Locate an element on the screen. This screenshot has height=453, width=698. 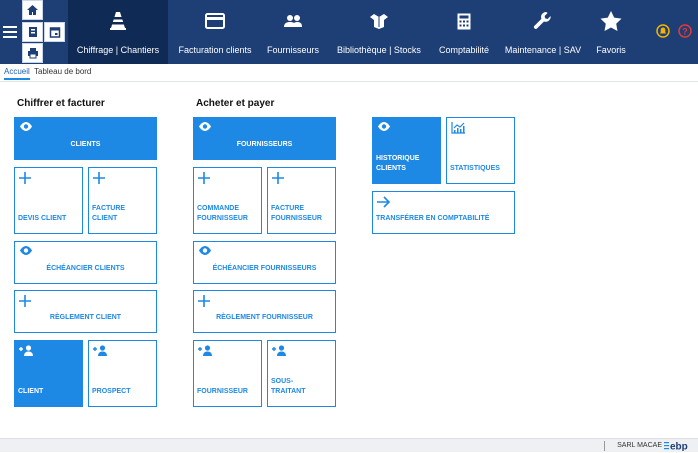
nav-maintenance-sav: Maintenance | SAV is located at coordinates (543, 32).